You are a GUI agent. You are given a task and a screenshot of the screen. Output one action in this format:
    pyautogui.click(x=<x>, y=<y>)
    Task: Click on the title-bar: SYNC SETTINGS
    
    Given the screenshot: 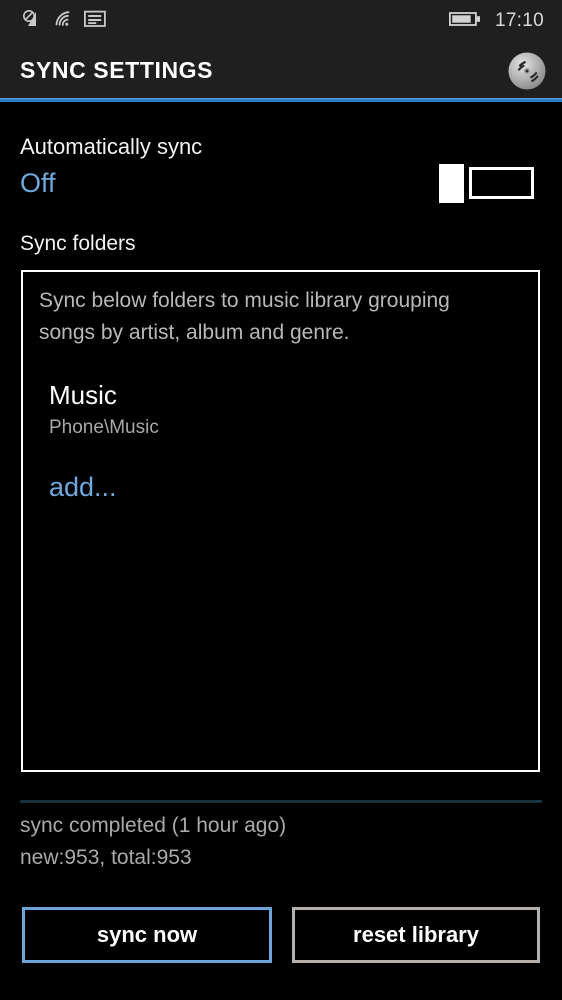 What is the action you would take?
    pyautogui.click(x=281, y=71)
    